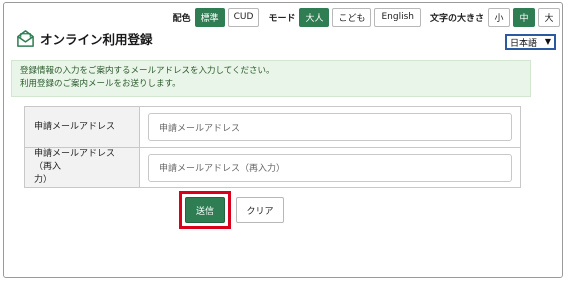 The image size is (569, 281). Describe the element at coordinates (147, 71) in the screenshot. I see `info-line-1: 登録情報の入力をご案内するメールアドレスを入力してください。` at that location.